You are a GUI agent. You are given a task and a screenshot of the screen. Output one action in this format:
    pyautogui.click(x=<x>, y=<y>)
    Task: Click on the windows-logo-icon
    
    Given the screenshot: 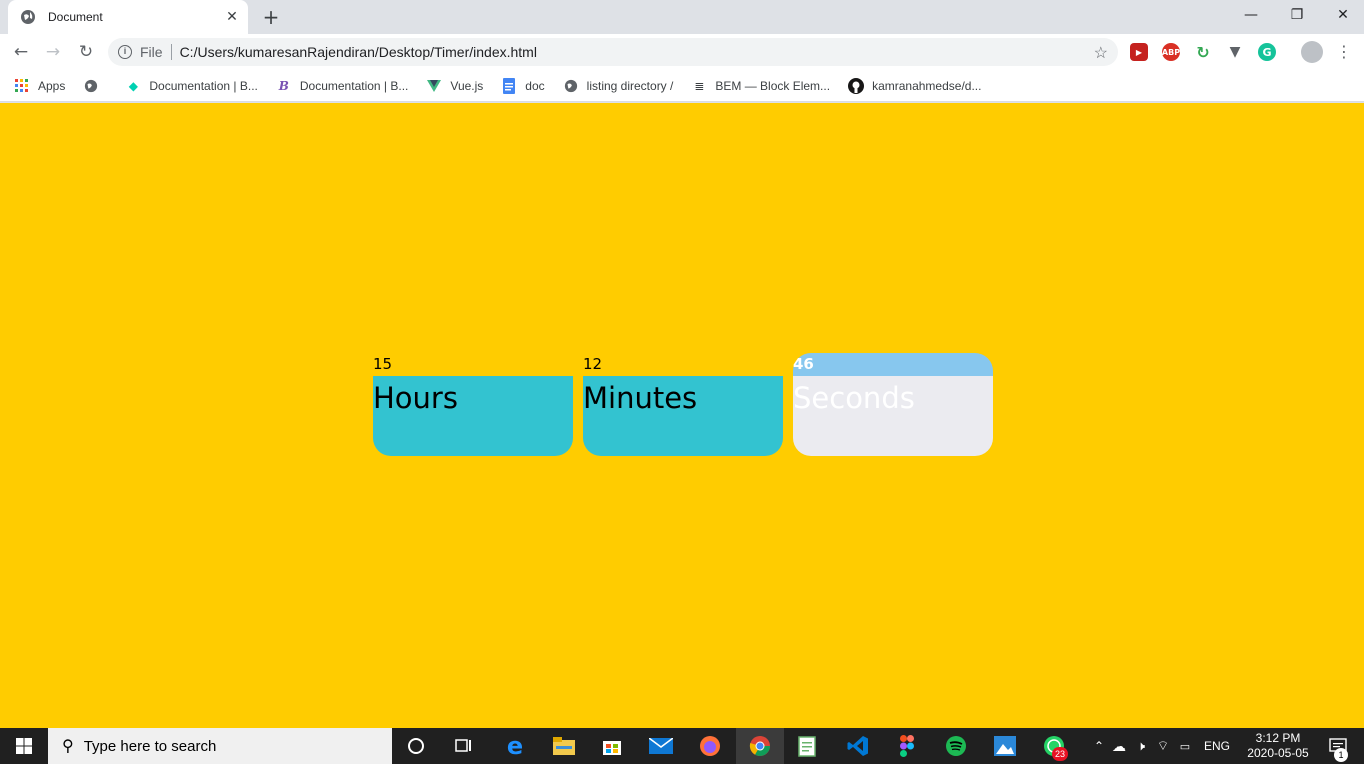 What is the action you would take?
    pyautogui.click(x=24, y=746)
    